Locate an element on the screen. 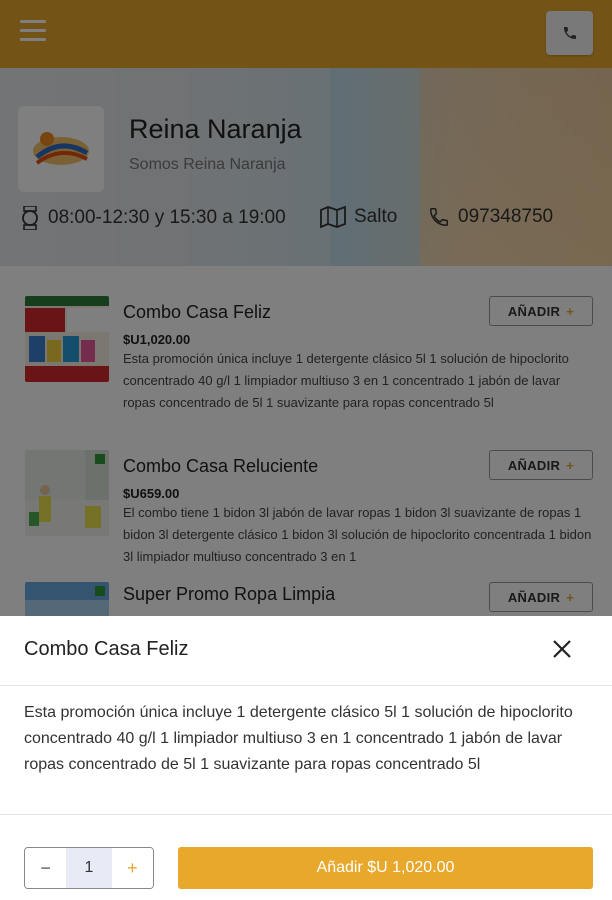  quantity-stepper: − 1 + is located at coordinates (89, 868).